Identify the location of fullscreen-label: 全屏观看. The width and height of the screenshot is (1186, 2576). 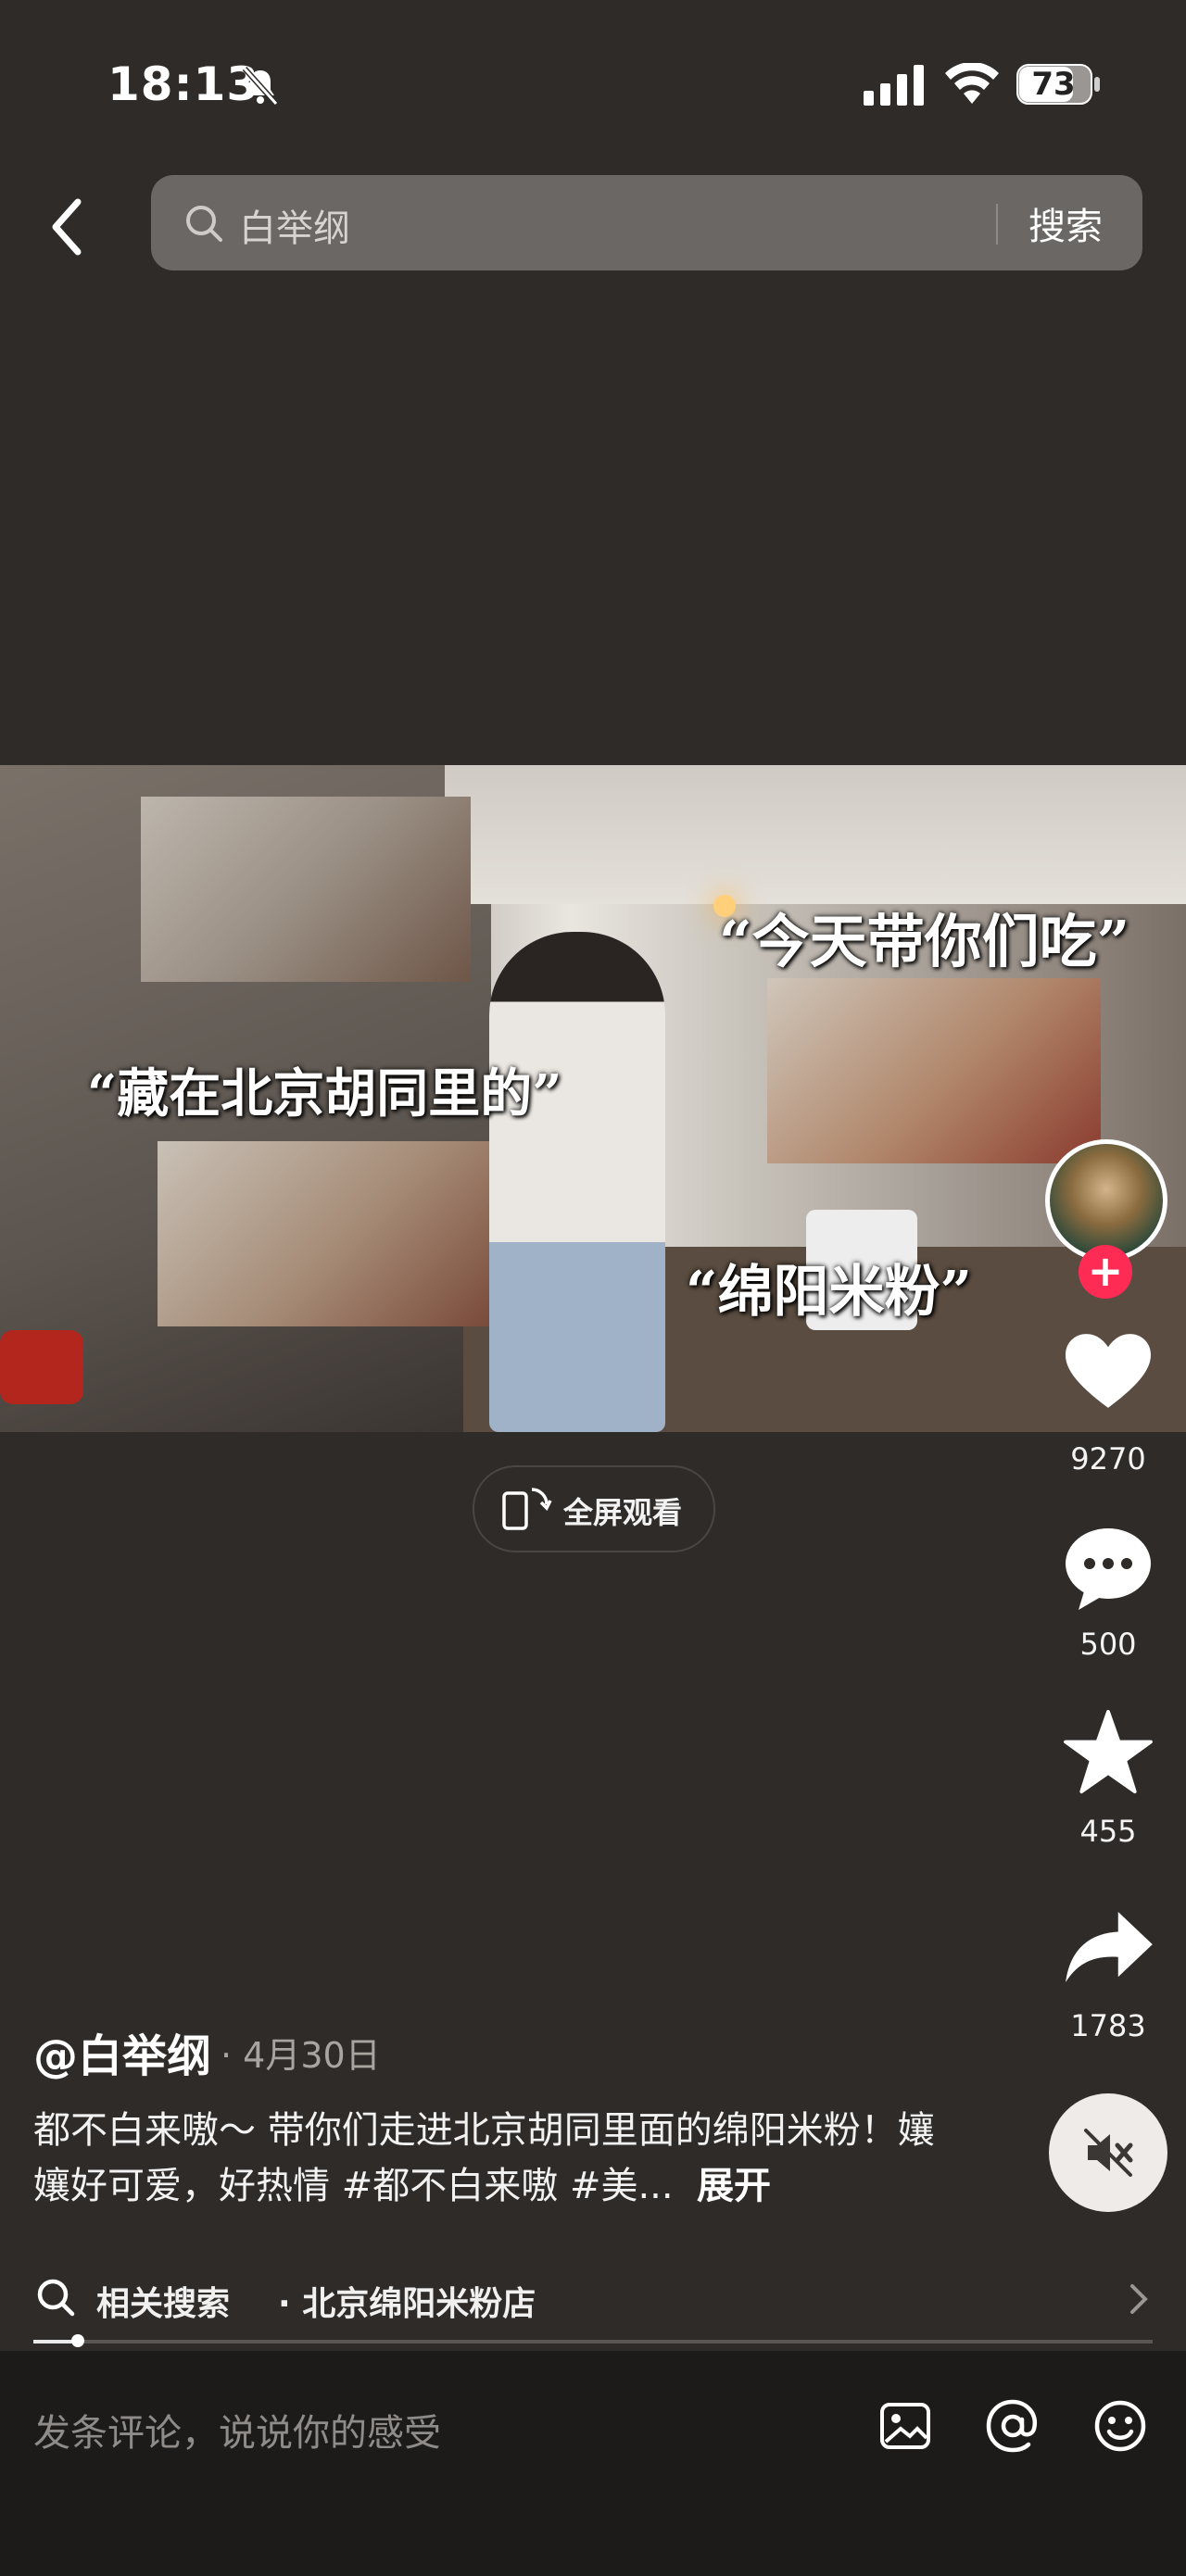
(623, 1512).